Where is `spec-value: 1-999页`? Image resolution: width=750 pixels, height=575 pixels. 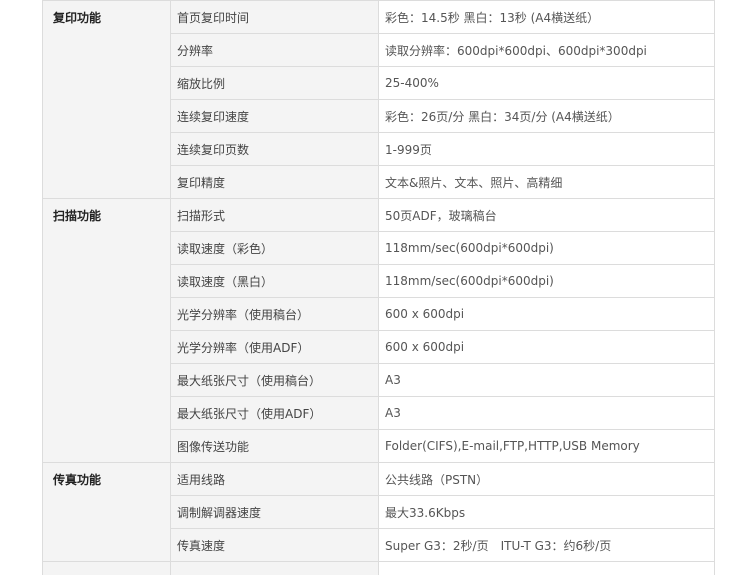 spec-value: 1-999页 is located at coordinates (547, 149).